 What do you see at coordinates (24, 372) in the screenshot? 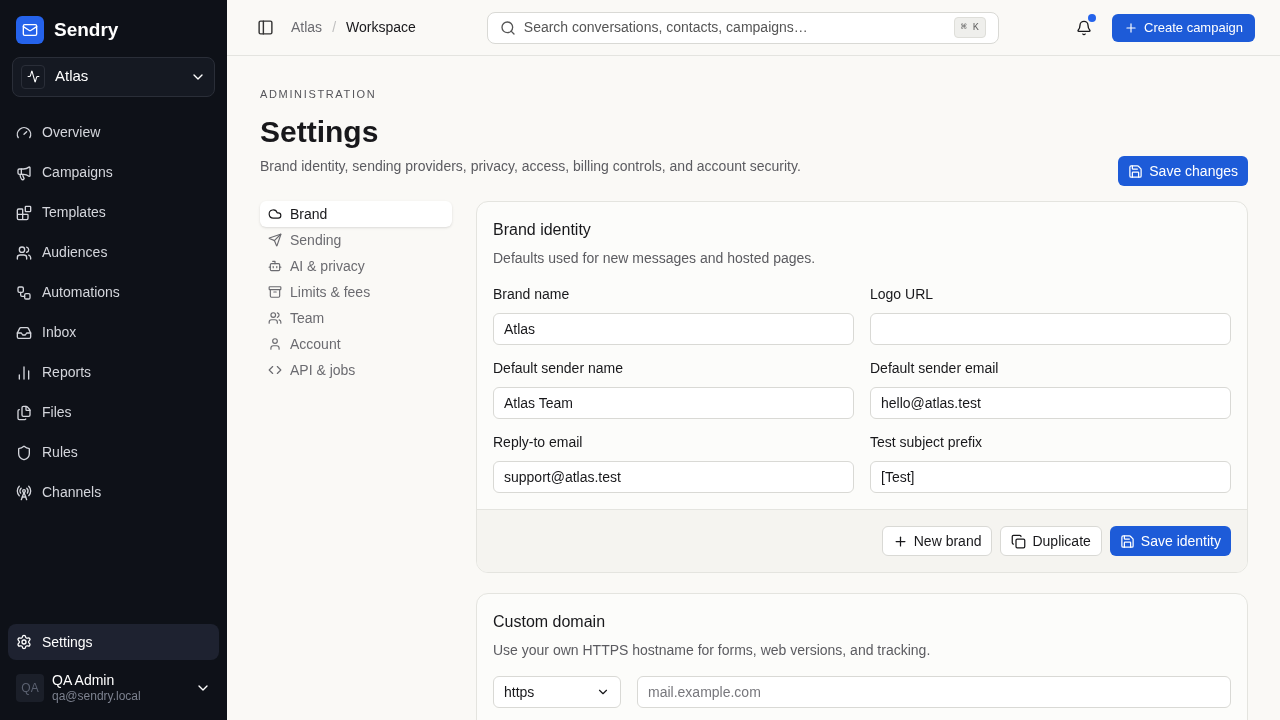
I see `bar-chart-icon` at bounding box center [24, 372].